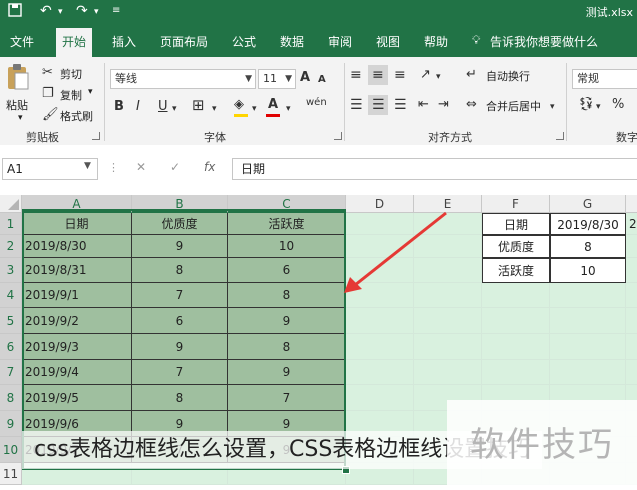 This screenshot has height=490, width=637. Describe the element at coordinates (82, 11) in the screenshot. I see `redo-icon: ↷` at that location.